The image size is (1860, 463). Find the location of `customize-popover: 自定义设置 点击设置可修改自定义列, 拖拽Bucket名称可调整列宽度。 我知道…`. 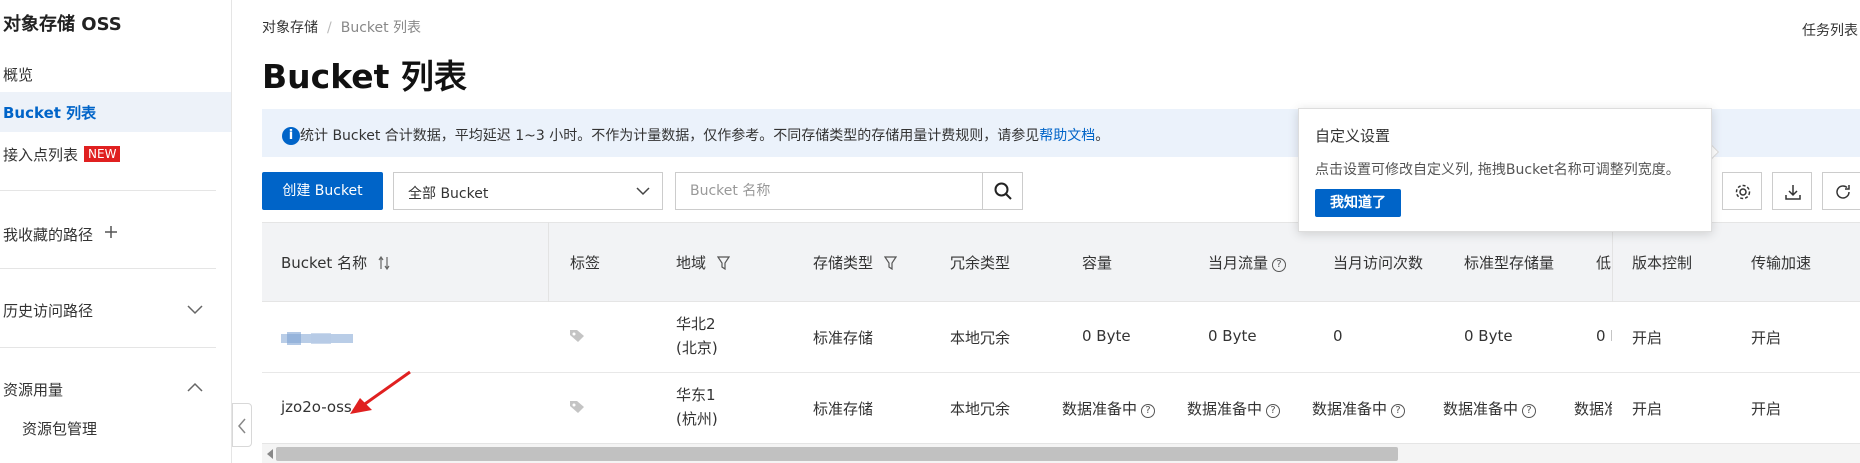

customize-popover: 自定义设置 点击设置可修改自定义列, 拖拽Bucket名称可调整列宽度。 我知道… is located at coordinates (1505, 170).